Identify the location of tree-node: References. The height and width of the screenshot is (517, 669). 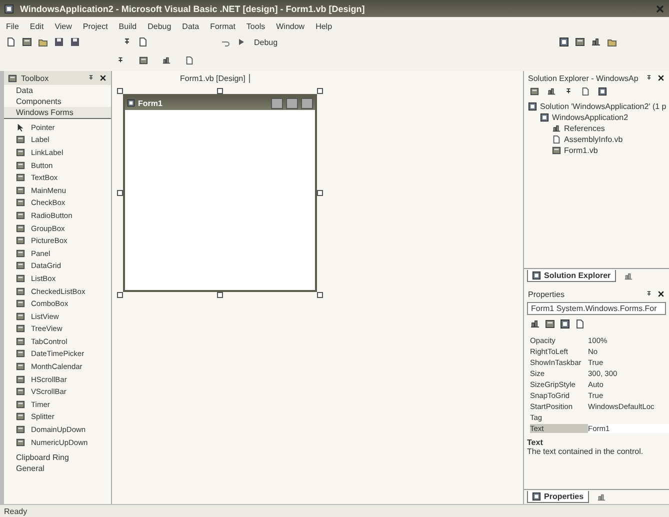
(598, 128).